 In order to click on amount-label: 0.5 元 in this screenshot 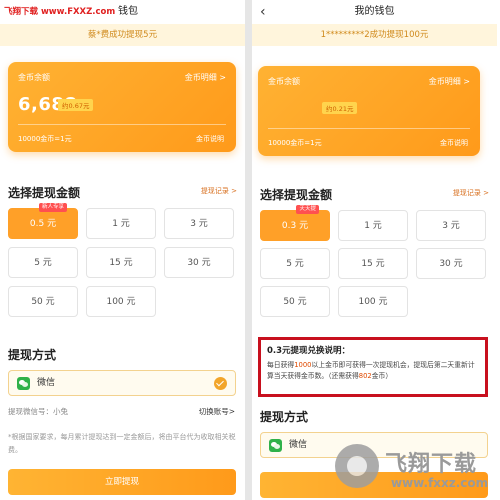, I will do `click(43, 224)`.